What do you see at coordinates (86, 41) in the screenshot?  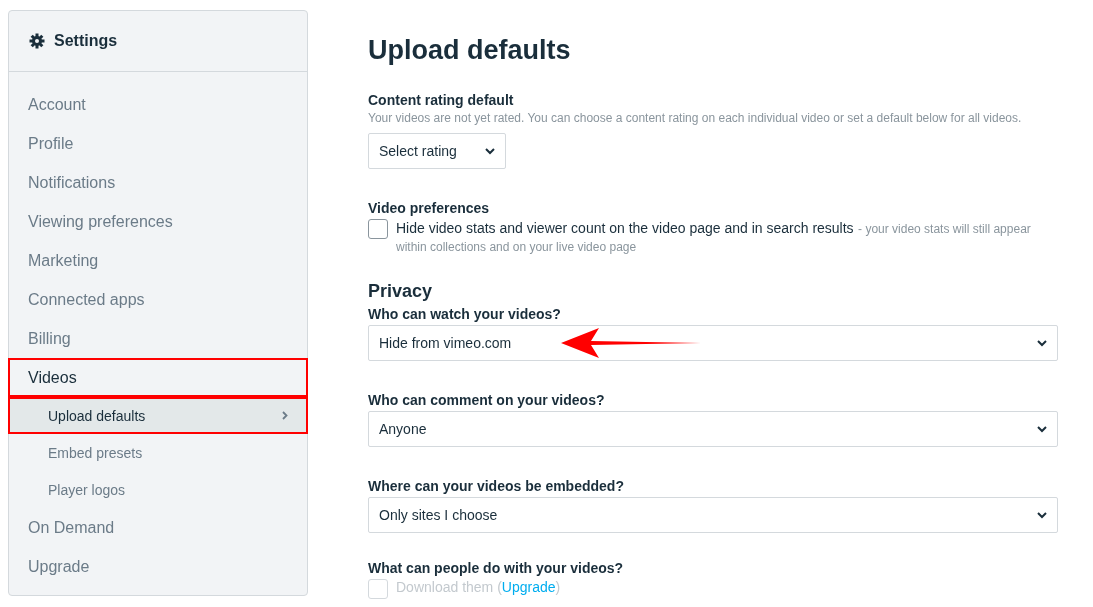 I see `sidebar-title: Settings` at bounding box center [86, 41].